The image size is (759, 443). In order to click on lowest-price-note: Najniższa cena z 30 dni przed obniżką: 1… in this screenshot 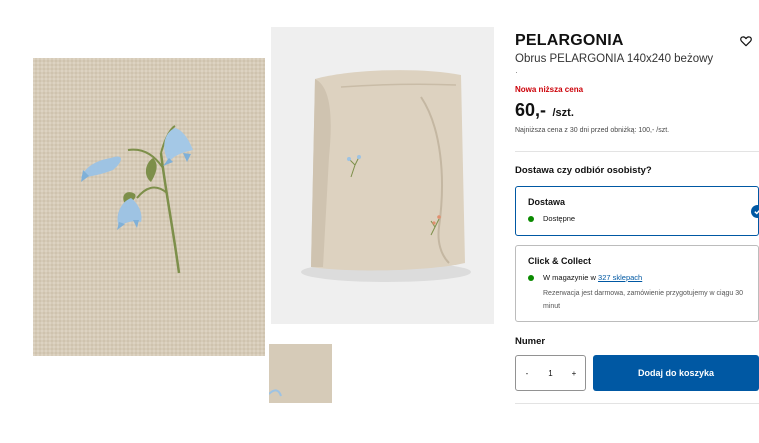, I will do `click(592, 130)`.